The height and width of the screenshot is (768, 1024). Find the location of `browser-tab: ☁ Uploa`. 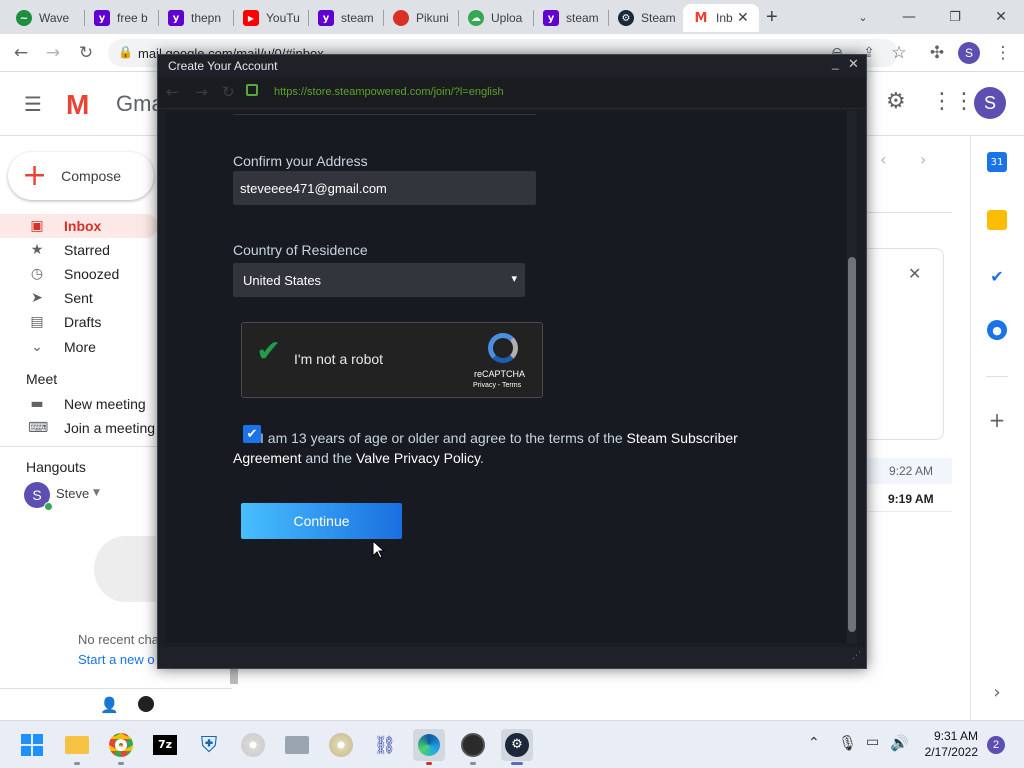

browser-tab: ☁ Uploa is located at coordinates (495, 18).